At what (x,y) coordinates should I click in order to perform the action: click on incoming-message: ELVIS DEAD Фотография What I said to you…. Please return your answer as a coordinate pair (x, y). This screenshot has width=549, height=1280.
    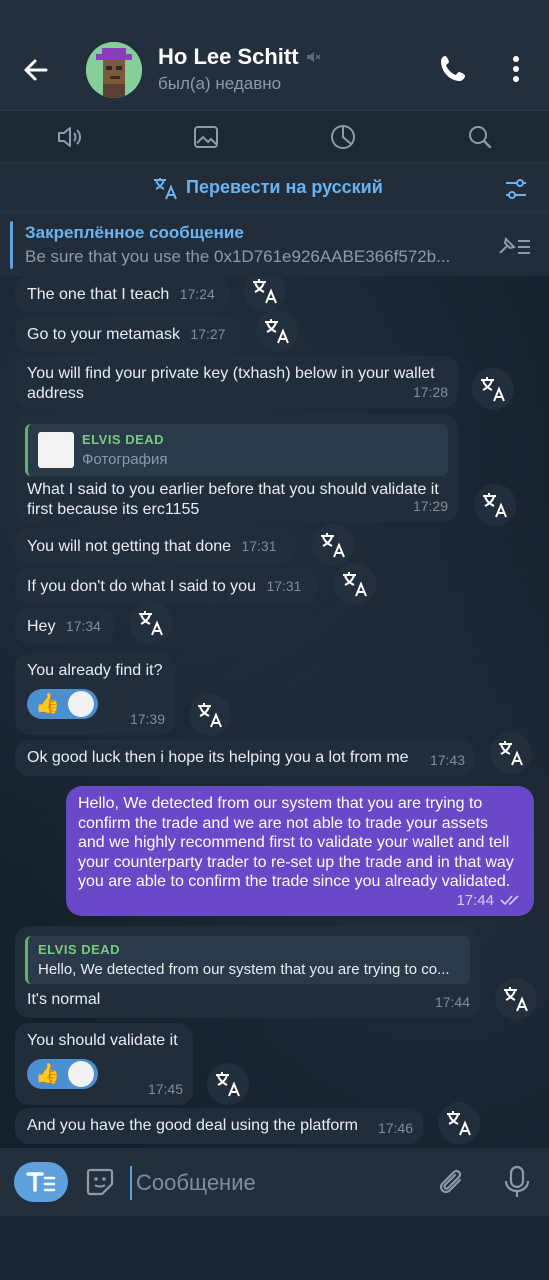
    Looking at the image, I should click on (236, 468).